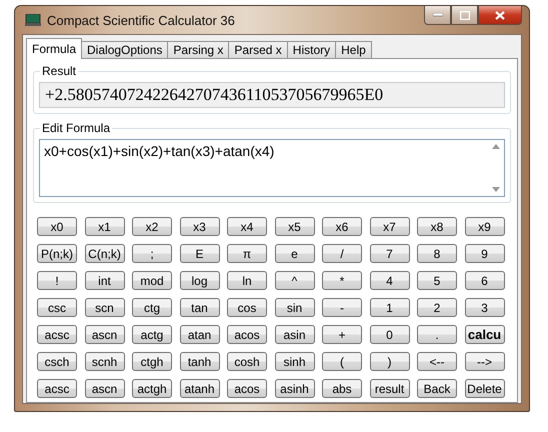 This screenshot has height=432, width=548. Describe the element at coordinates (390, 226) in the screenshot. I see `keypad-button: x7` at that location.